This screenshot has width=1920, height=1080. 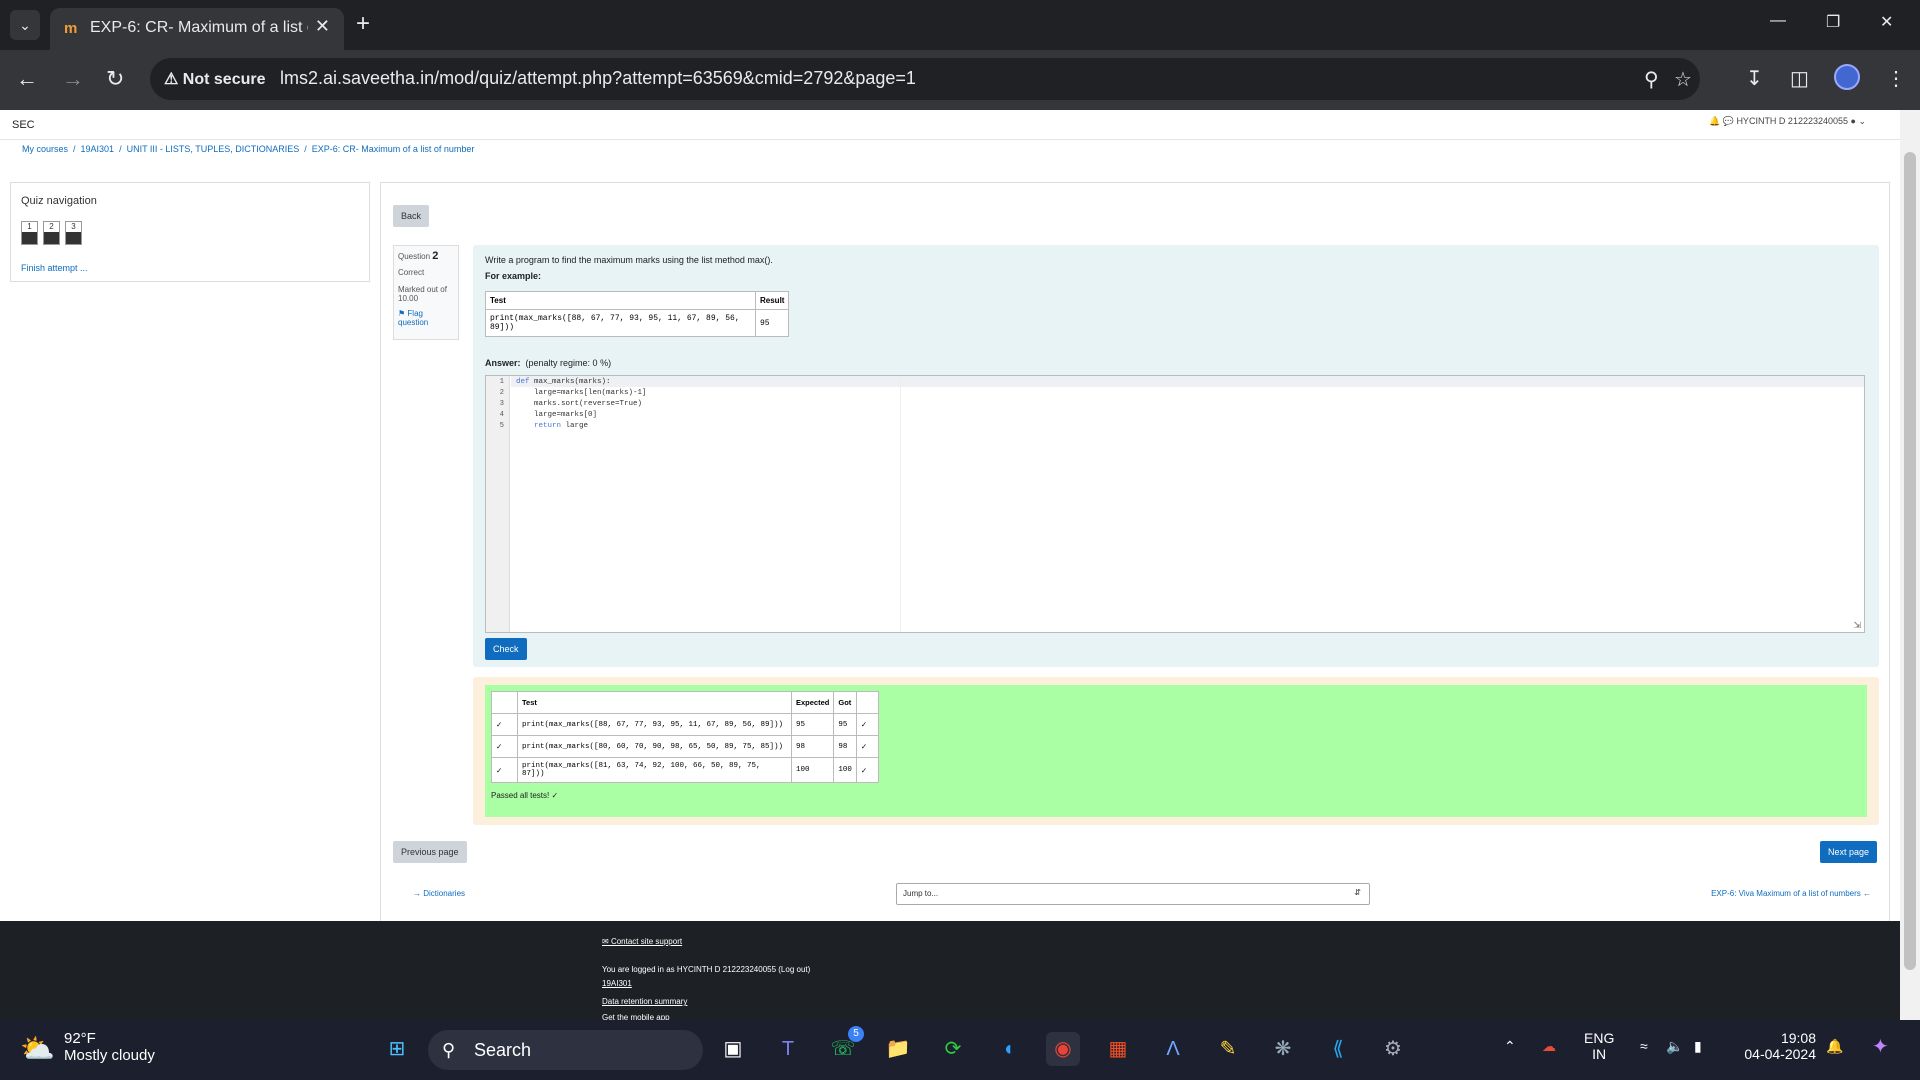 I want to click on select-arrows-icon: ⇵, so click(x=1357, y=892).